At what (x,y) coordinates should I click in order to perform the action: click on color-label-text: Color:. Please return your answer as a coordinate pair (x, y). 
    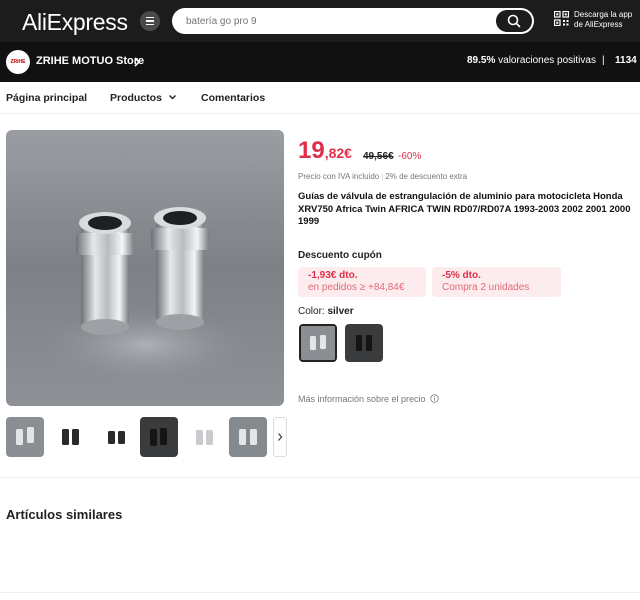
    Looking at the image, I should click on (311, 311).